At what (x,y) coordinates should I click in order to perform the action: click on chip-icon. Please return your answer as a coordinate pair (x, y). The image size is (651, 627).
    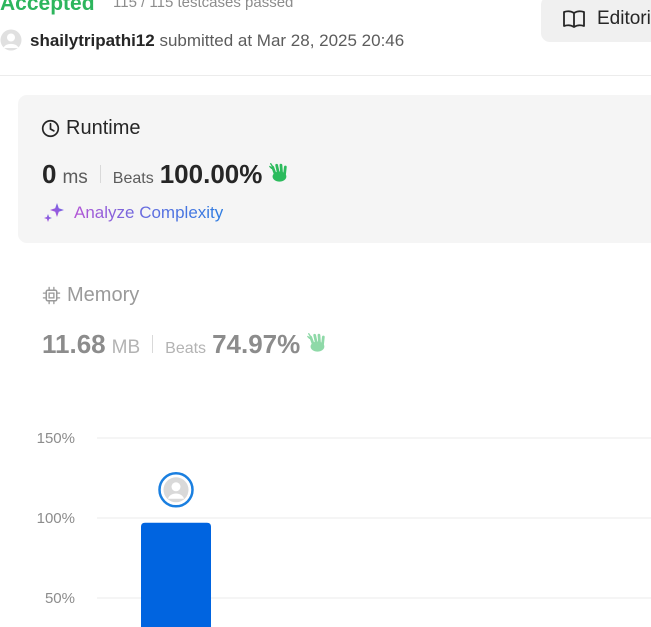
    Looking at the image, I should click on (51, 295).